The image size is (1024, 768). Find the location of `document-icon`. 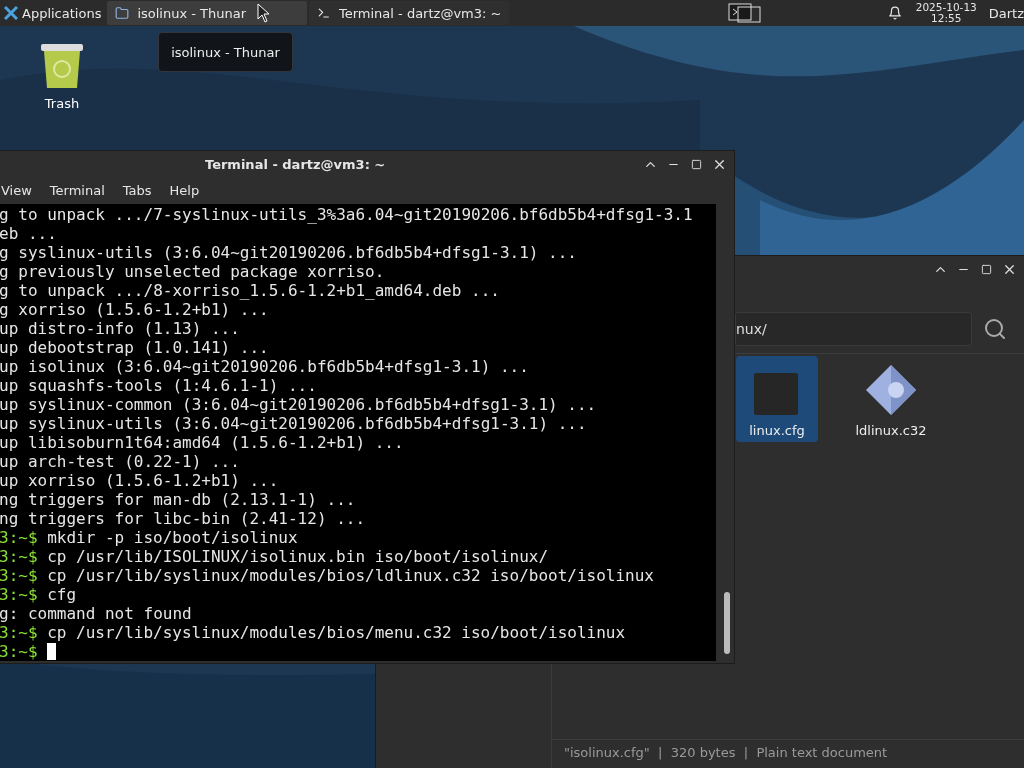

document-icon is located at coordinates (777, 394).